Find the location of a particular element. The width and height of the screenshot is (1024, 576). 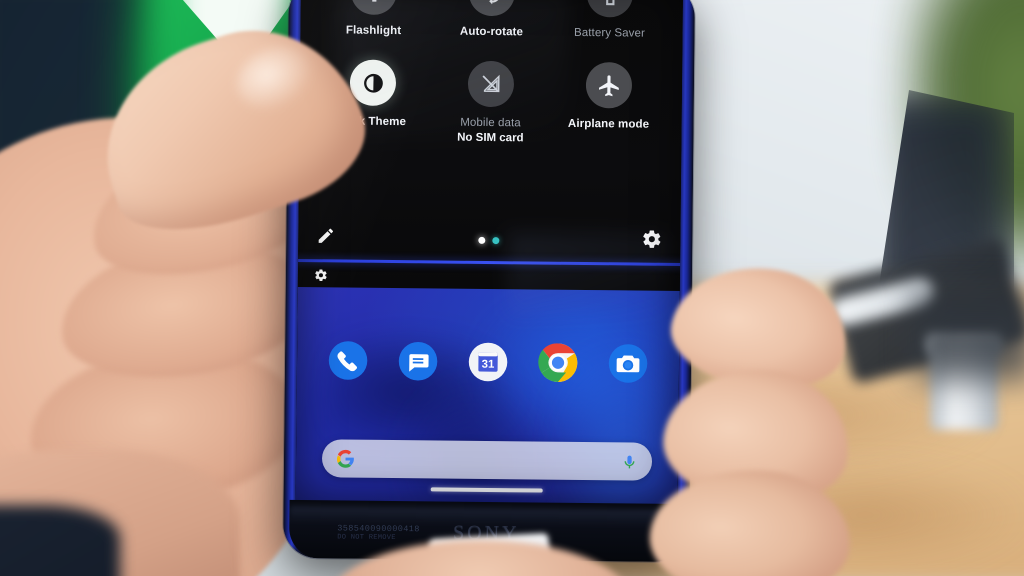

lower-thumb is located at coordinates (480, 558).